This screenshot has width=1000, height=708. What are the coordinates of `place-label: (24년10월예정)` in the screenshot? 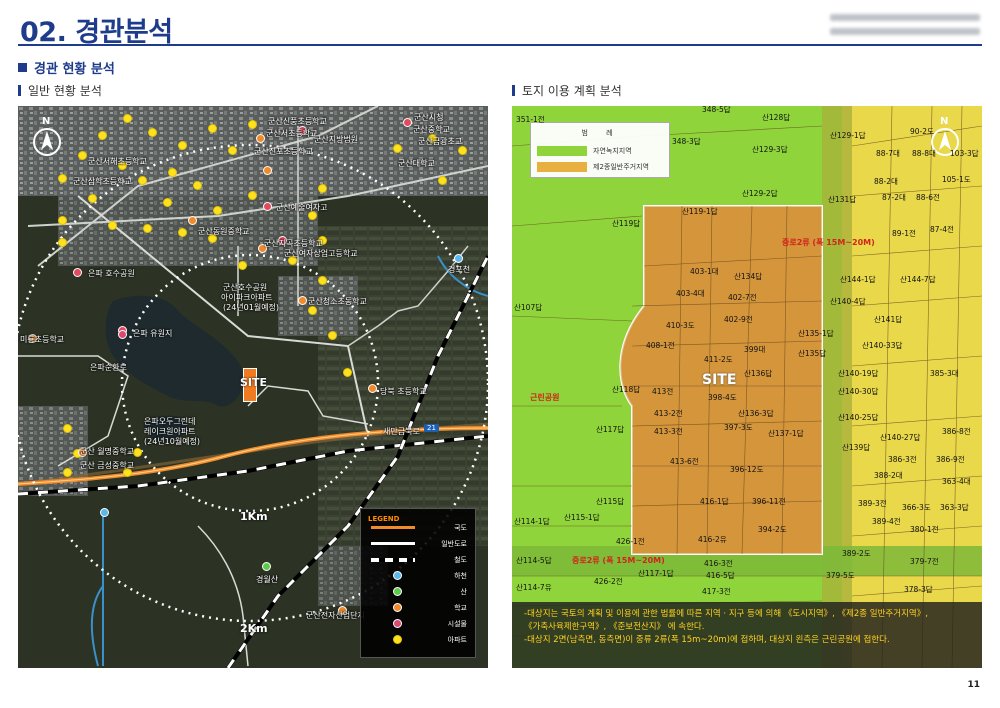 It's located at (172, 441).